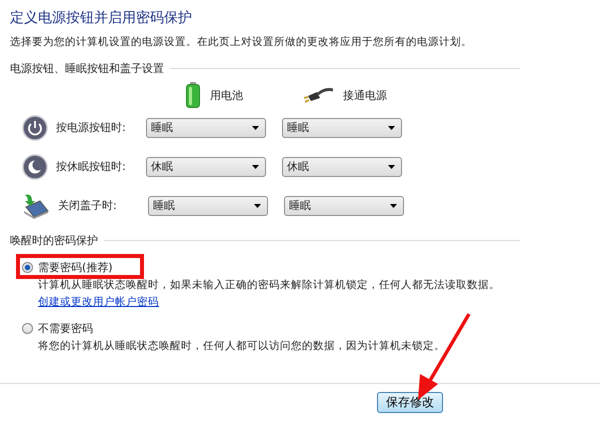 This screenshot has width=600, height=430. What do you see at coordinates (318, 95) in the screenshot?
I see `plug-icon` at bounding box center [318, 95].